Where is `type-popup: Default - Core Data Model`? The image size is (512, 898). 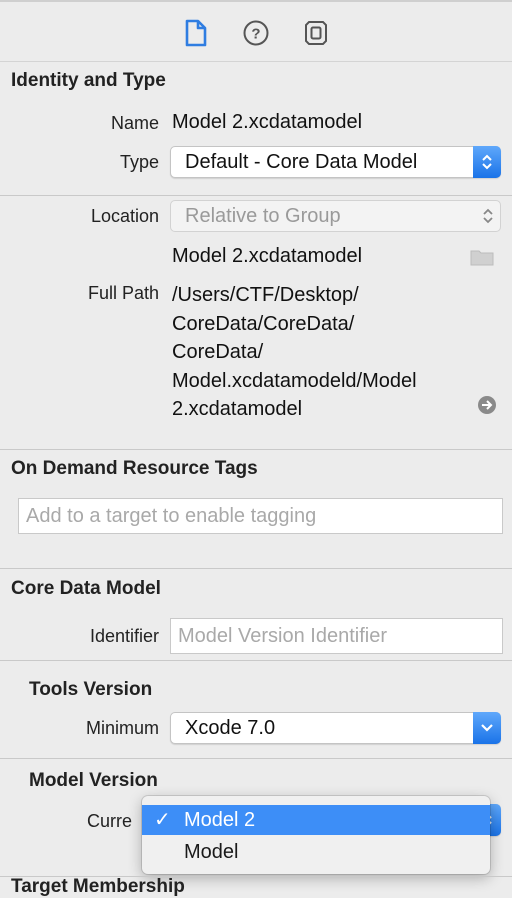
type-popup: Default - Core Data Model is located at coordinates (335, 162).